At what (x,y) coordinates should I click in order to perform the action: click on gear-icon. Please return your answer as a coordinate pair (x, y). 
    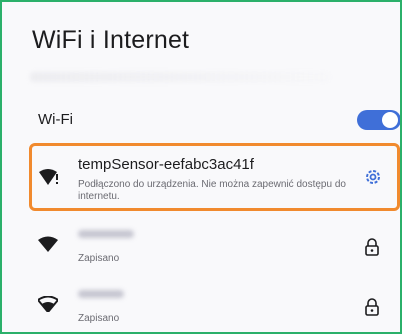
    Looking at the image, I should click on (373, 179).